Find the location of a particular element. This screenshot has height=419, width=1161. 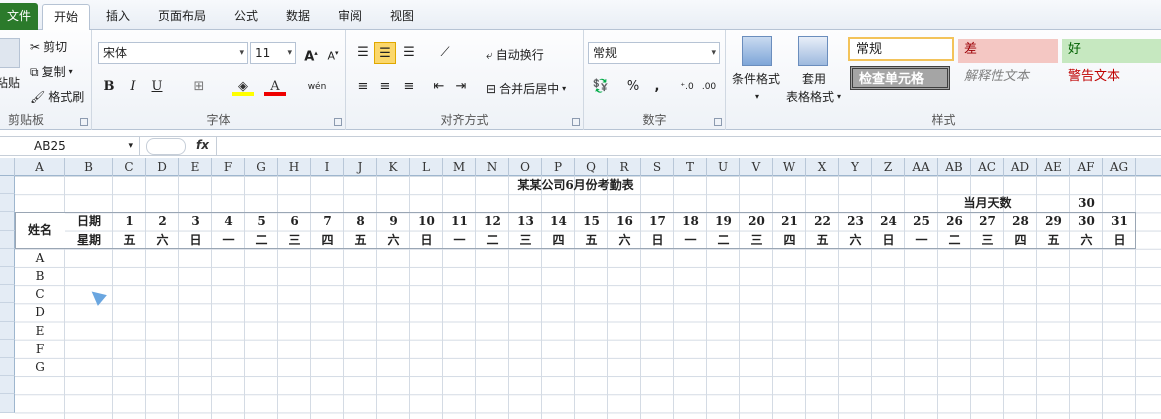

orientation-icon: ⟋ is located at coordinates (445, 53).